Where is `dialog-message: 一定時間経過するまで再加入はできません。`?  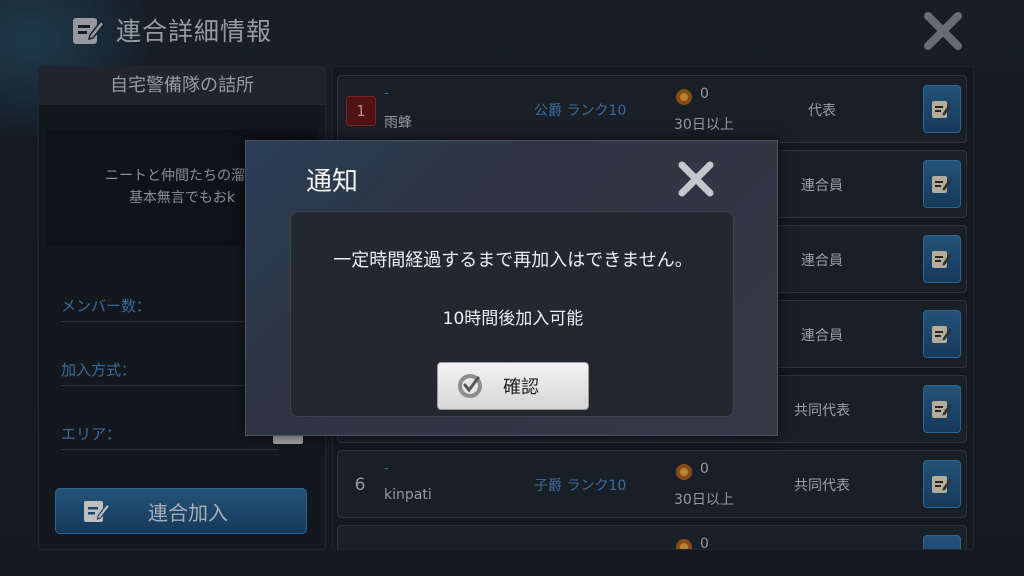
dialog-message: 一定時間経過するまで再加入はできません。 is located at coordinates (513, 260).